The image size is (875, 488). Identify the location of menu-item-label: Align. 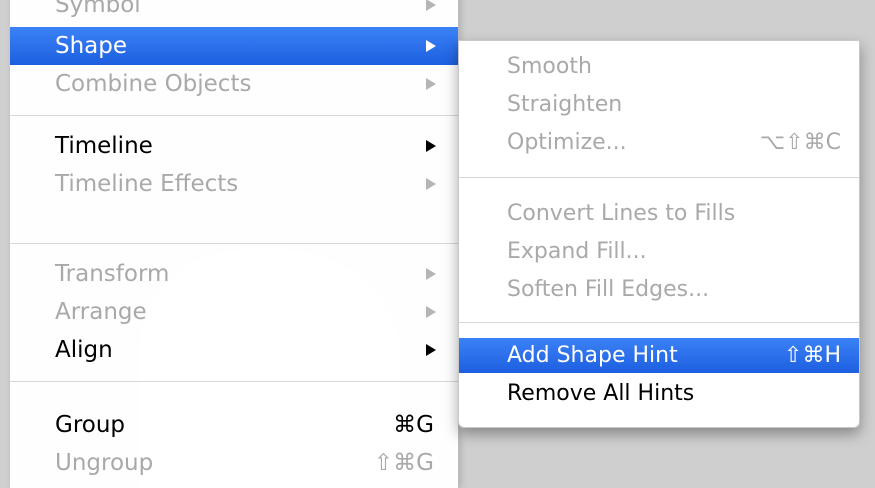
(84, 350).